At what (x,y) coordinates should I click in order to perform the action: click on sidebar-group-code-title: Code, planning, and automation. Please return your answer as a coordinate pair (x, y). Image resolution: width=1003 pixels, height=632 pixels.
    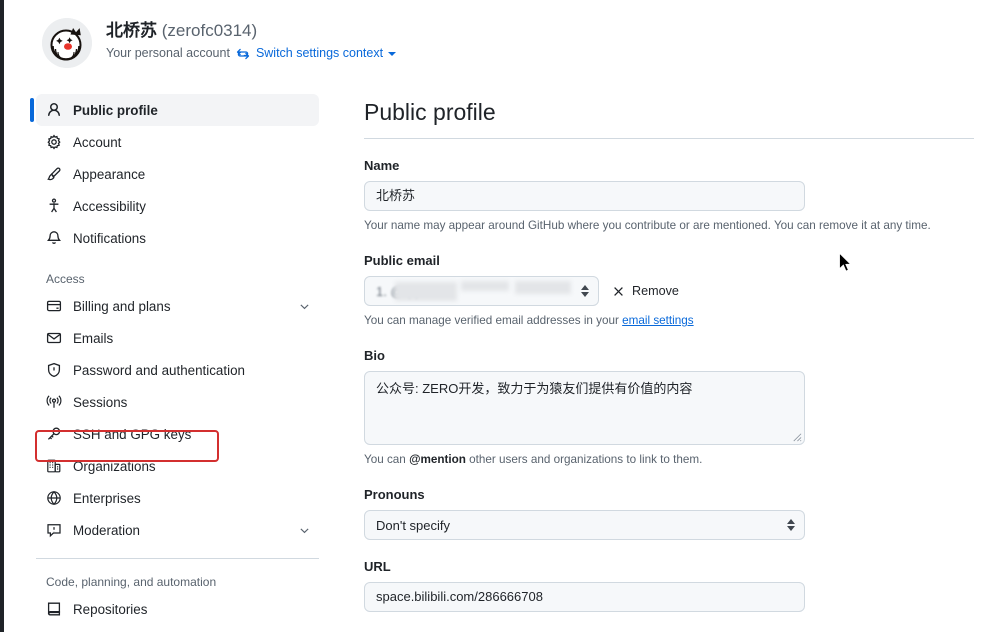
    Looking at the image, I should click on (131, 582).